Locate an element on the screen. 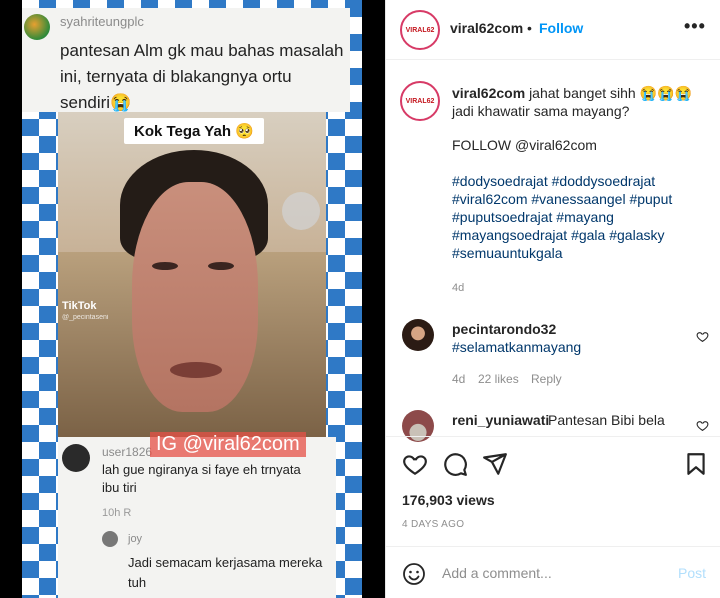  overlay-comment-time: 10h R is located at coordinates (117, 513).